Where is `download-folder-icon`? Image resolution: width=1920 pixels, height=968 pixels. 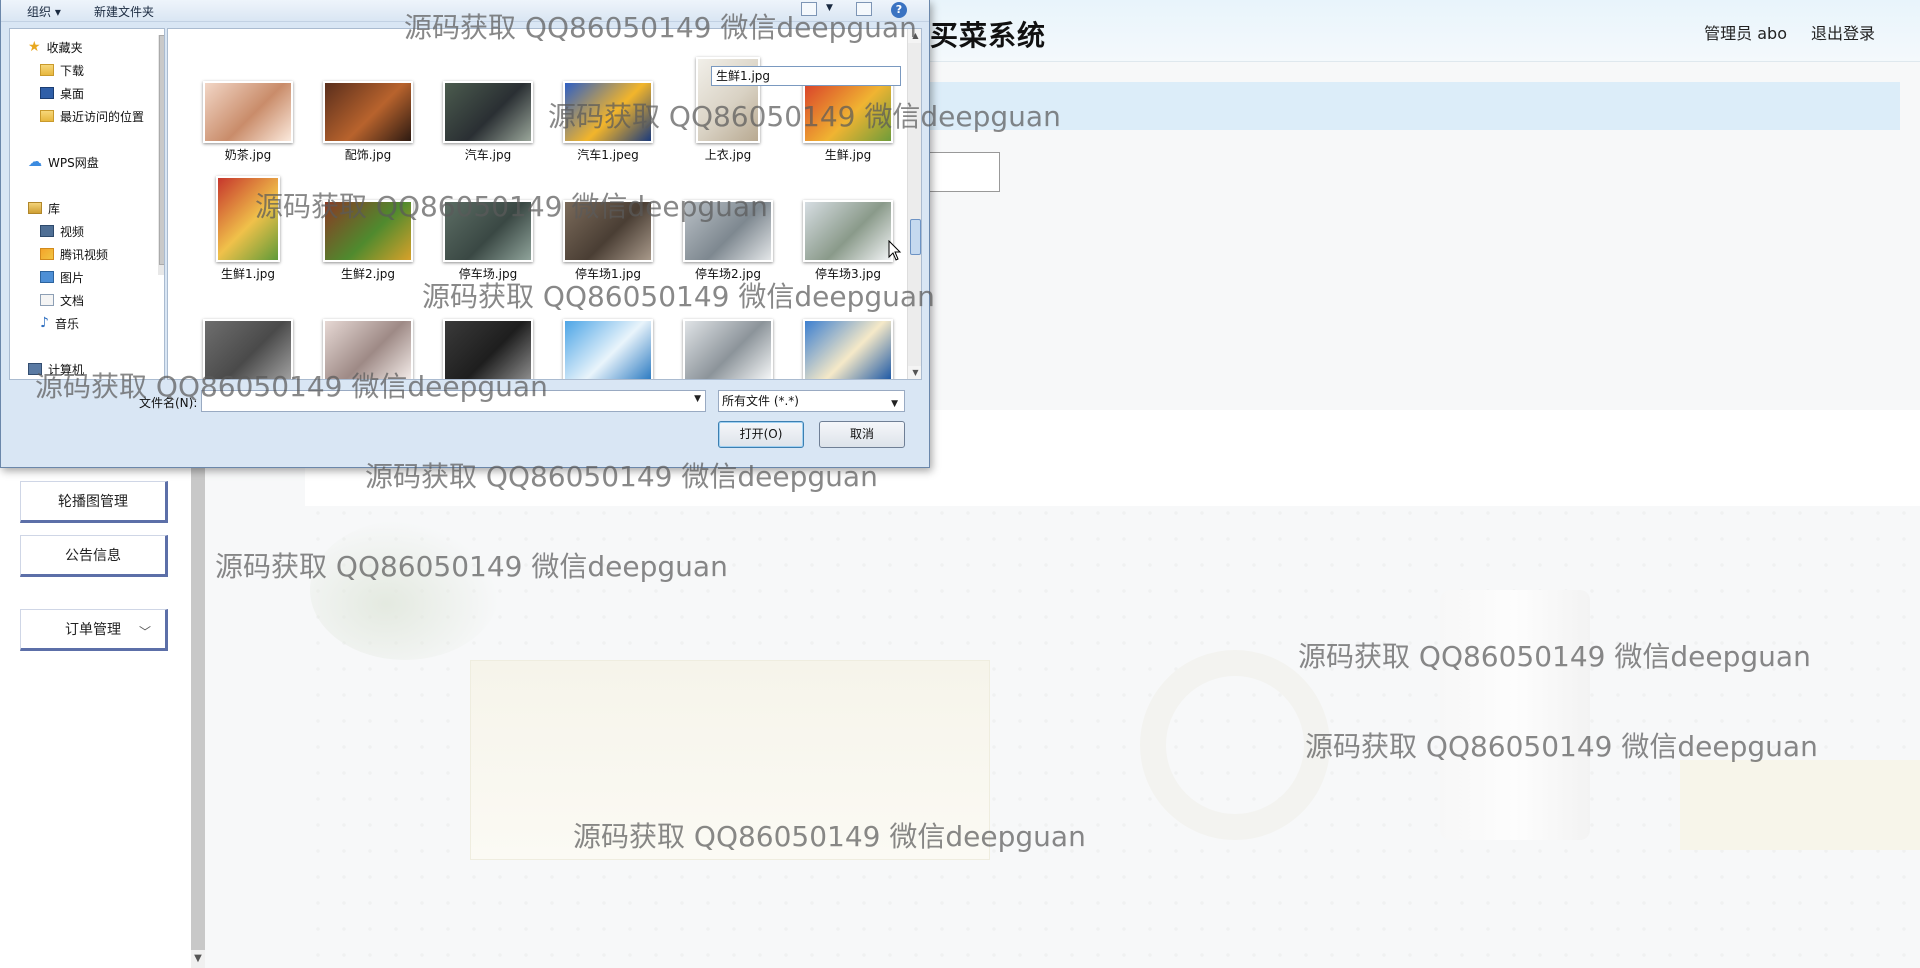 download-folder-icon is located at coordinates (47, 70).